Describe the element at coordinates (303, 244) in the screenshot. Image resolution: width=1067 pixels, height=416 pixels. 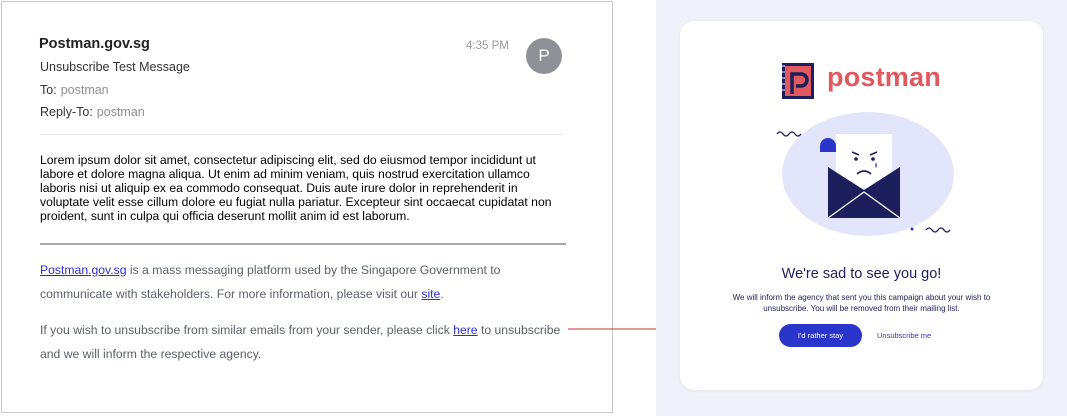
I see `footer-divider` at that location.